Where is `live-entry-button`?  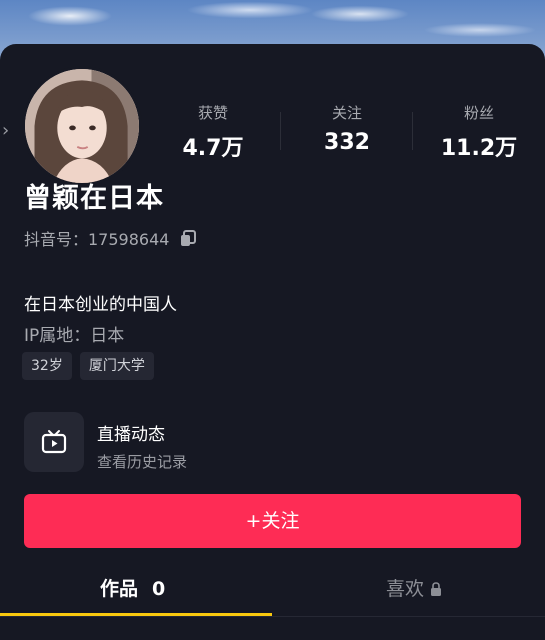
live-entry-button is located at coordinates (54, 442).